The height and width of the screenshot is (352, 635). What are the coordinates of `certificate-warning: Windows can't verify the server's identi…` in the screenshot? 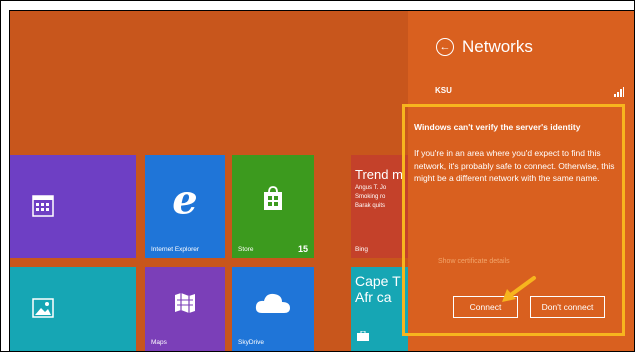 It's located at (516, 193).